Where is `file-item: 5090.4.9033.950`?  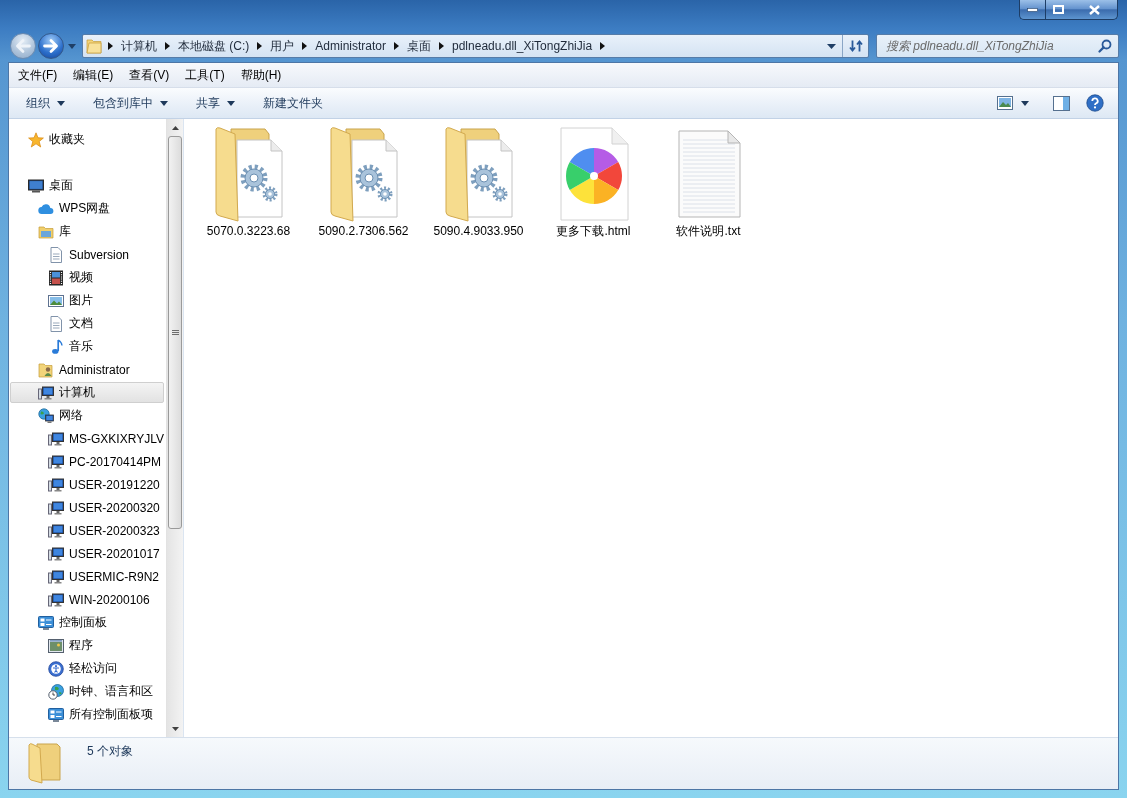 file-item: 5090.4.9033.950 is located at coordinates (478, 182).